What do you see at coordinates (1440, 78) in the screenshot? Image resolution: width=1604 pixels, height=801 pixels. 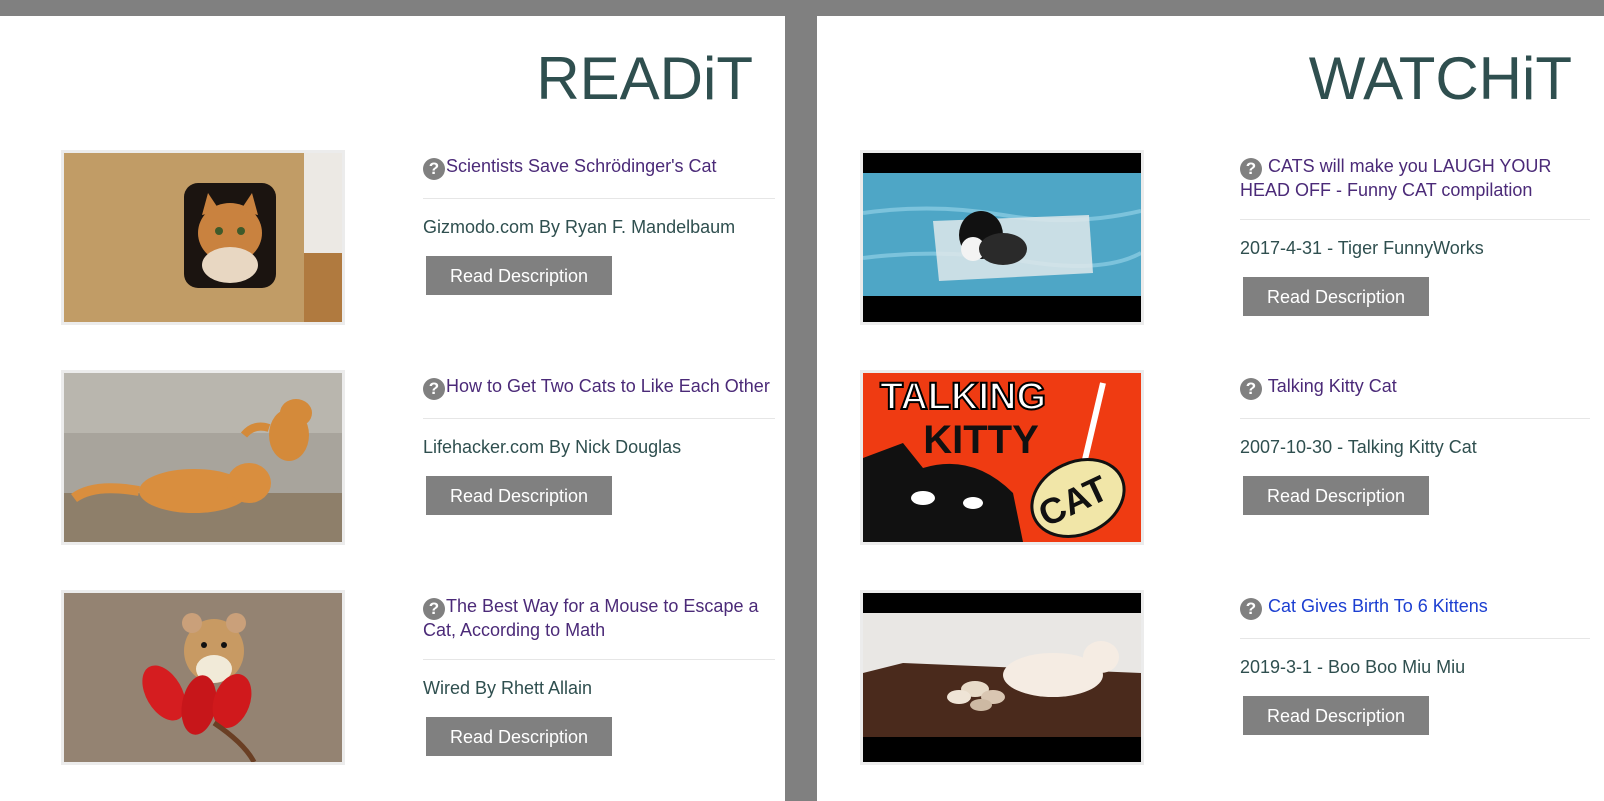 I see `watchit-heading: WATCHiT` at bounding box center [1440, 78].